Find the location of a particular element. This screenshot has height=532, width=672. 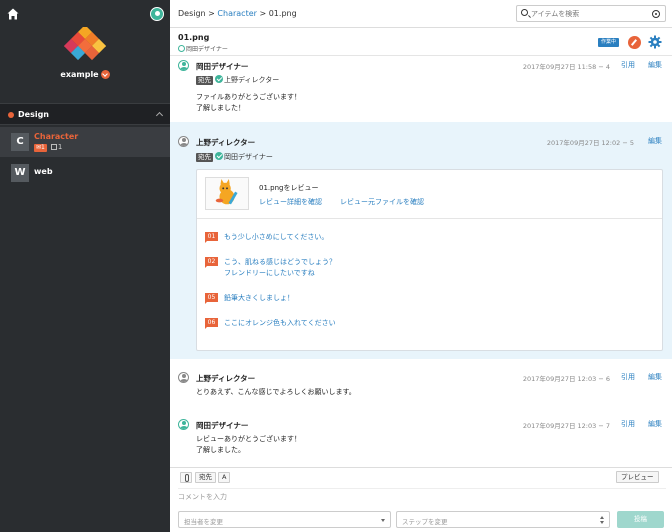

breadcrumb-root: Design > is located at coordinates (196, 13).